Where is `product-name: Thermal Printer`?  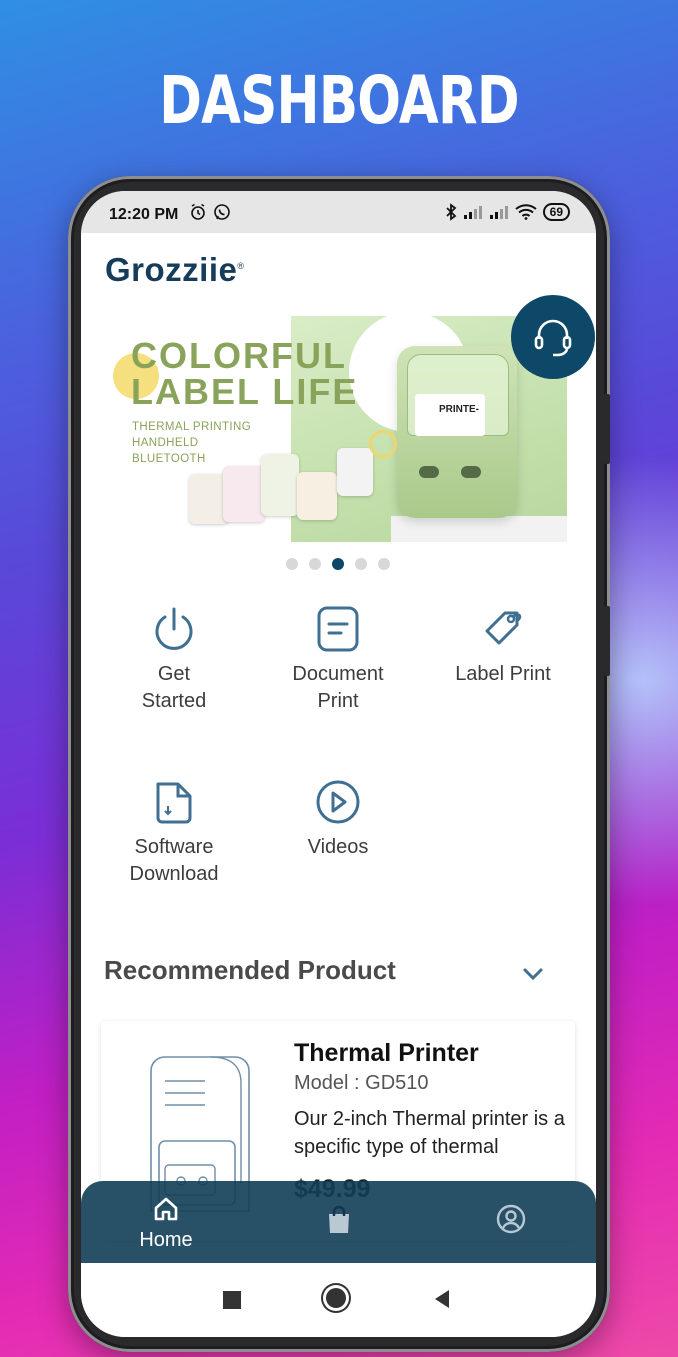 product-name: Thermal Printer is located at coordinates (386, 1053).